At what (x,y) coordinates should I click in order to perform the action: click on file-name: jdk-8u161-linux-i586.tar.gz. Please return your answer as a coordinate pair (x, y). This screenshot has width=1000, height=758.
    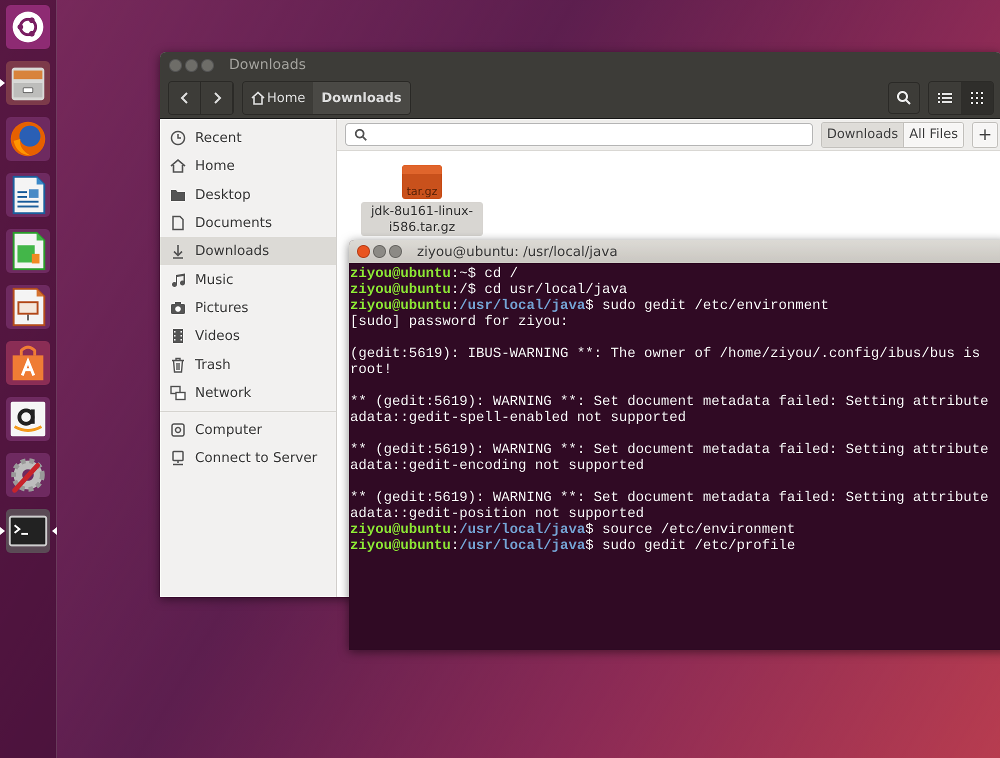
    Looking at the image, I should click on (422, 219).